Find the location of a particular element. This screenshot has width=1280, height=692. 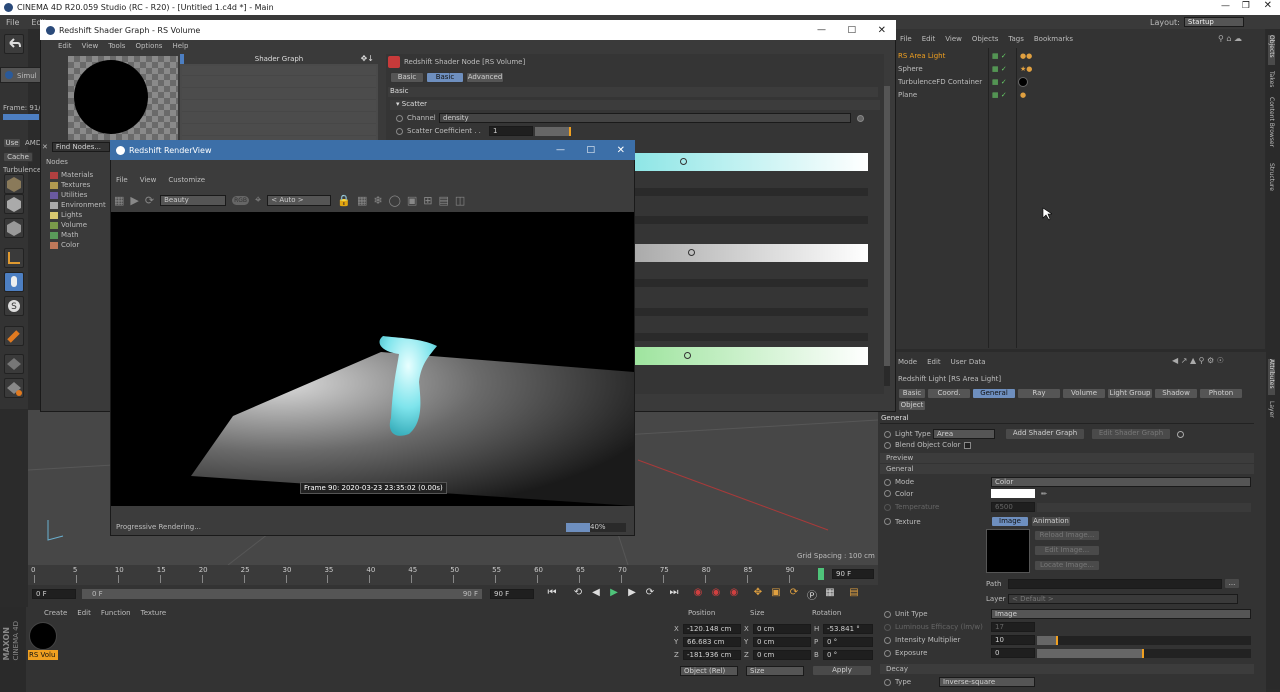

am-tab-object: Object is located at coordinates (912, 405).